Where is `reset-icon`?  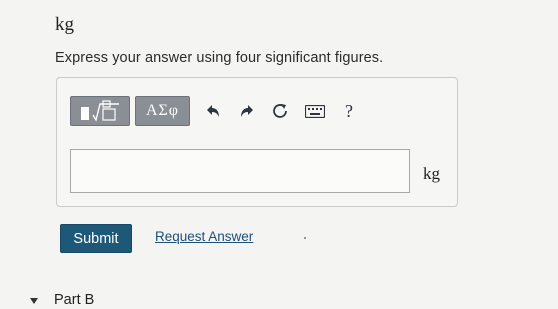
reset-icon is located at coordinates (280, 111).